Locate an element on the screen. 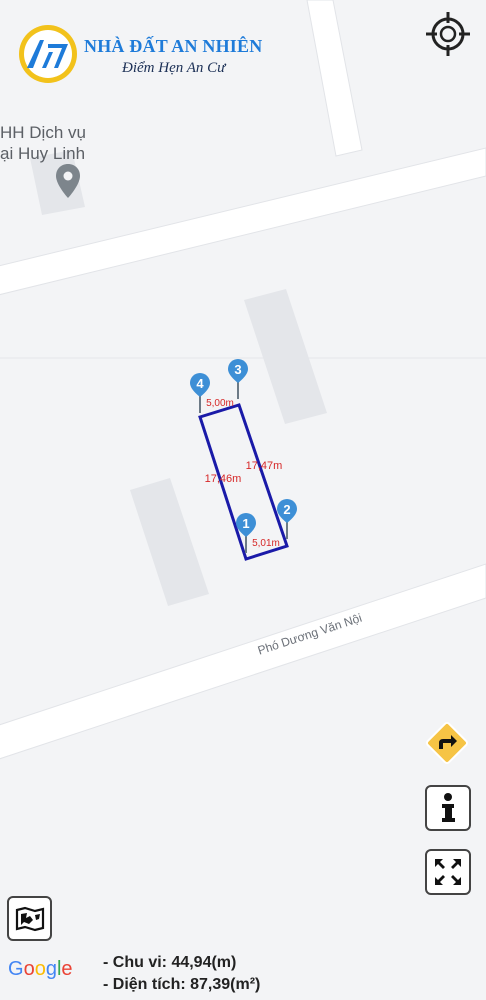 The image size is (486, 1000). edge-label-left: 17,46m is located at coordinates (223, 479).